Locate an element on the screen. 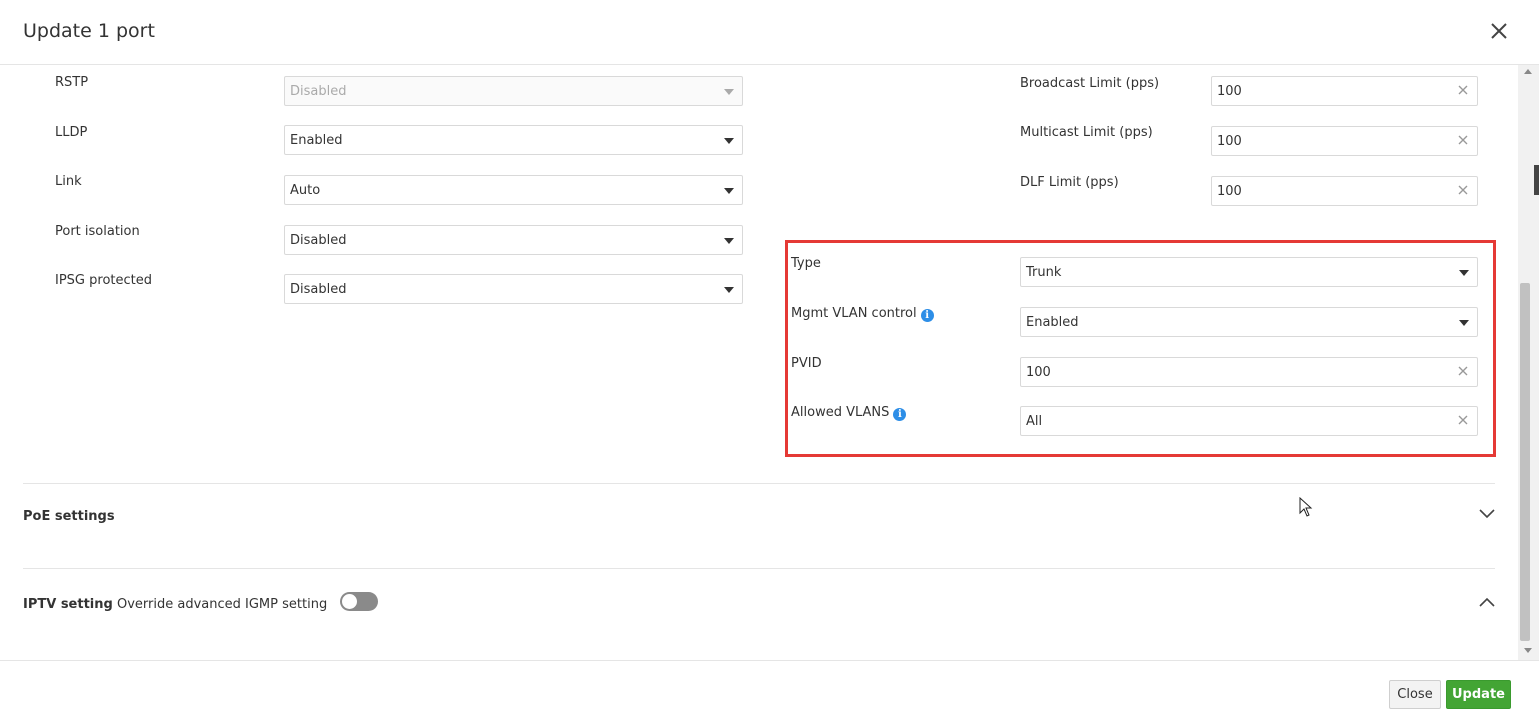 This screenshot has height=726, width=1539. ipsg-protected-value: Disabled is located at coordinates (318, 289).